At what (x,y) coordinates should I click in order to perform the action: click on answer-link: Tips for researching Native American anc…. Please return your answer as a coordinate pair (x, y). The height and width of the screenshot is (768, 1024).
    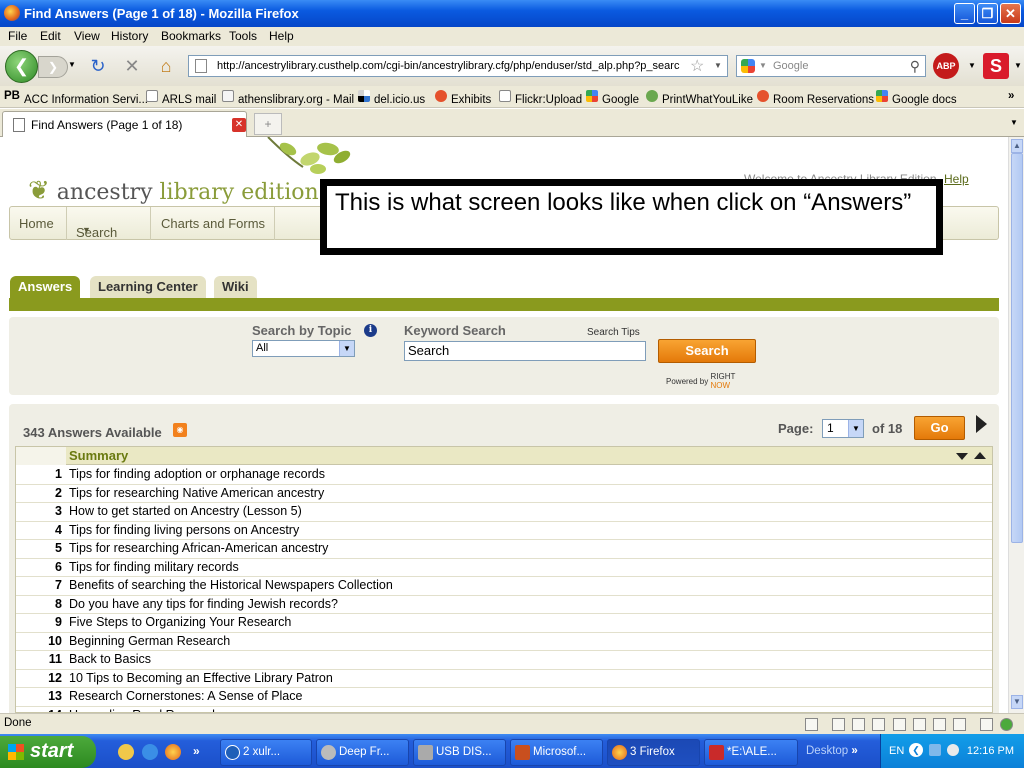
    Looking at the image, I should click on (196, 493).